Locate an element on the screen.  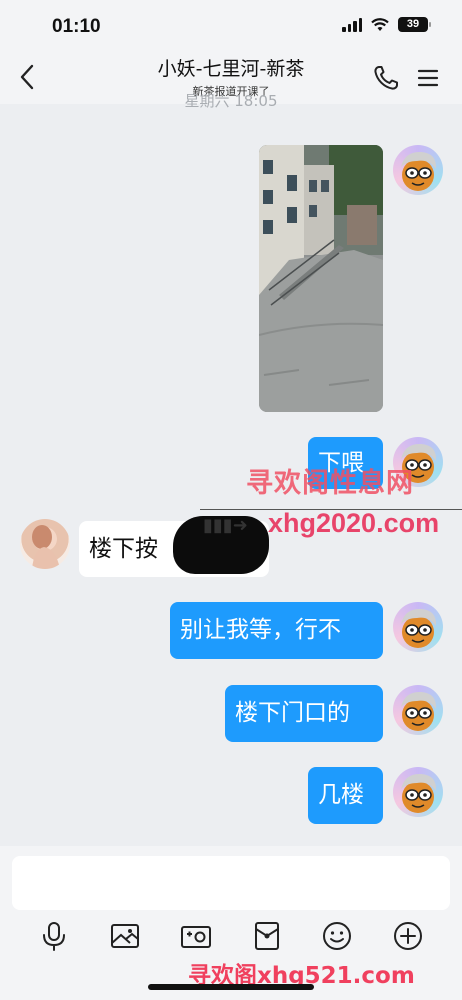
menu-icon is located at coordinates (428, 78).